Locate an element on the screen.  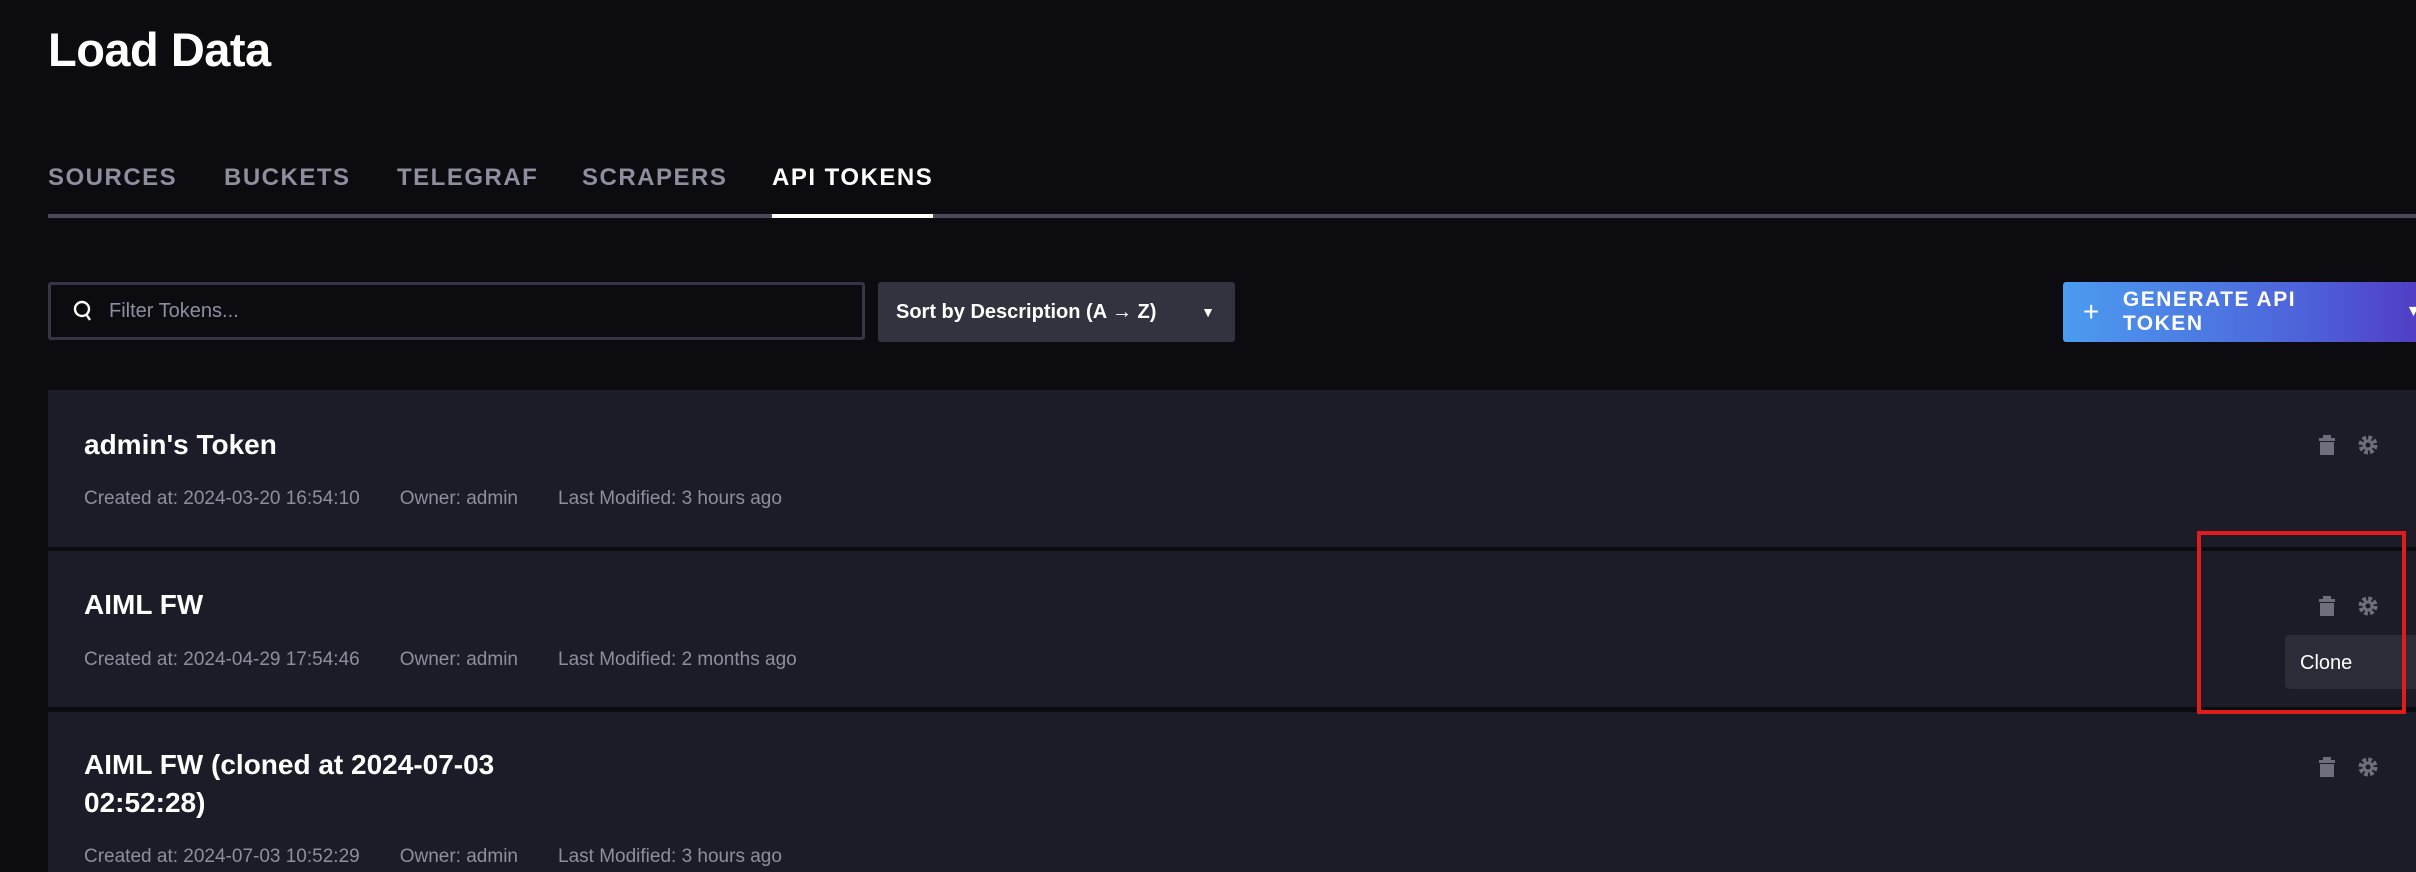
tab-scrapers: SCRAPERS is located at coordinates (654, 191).